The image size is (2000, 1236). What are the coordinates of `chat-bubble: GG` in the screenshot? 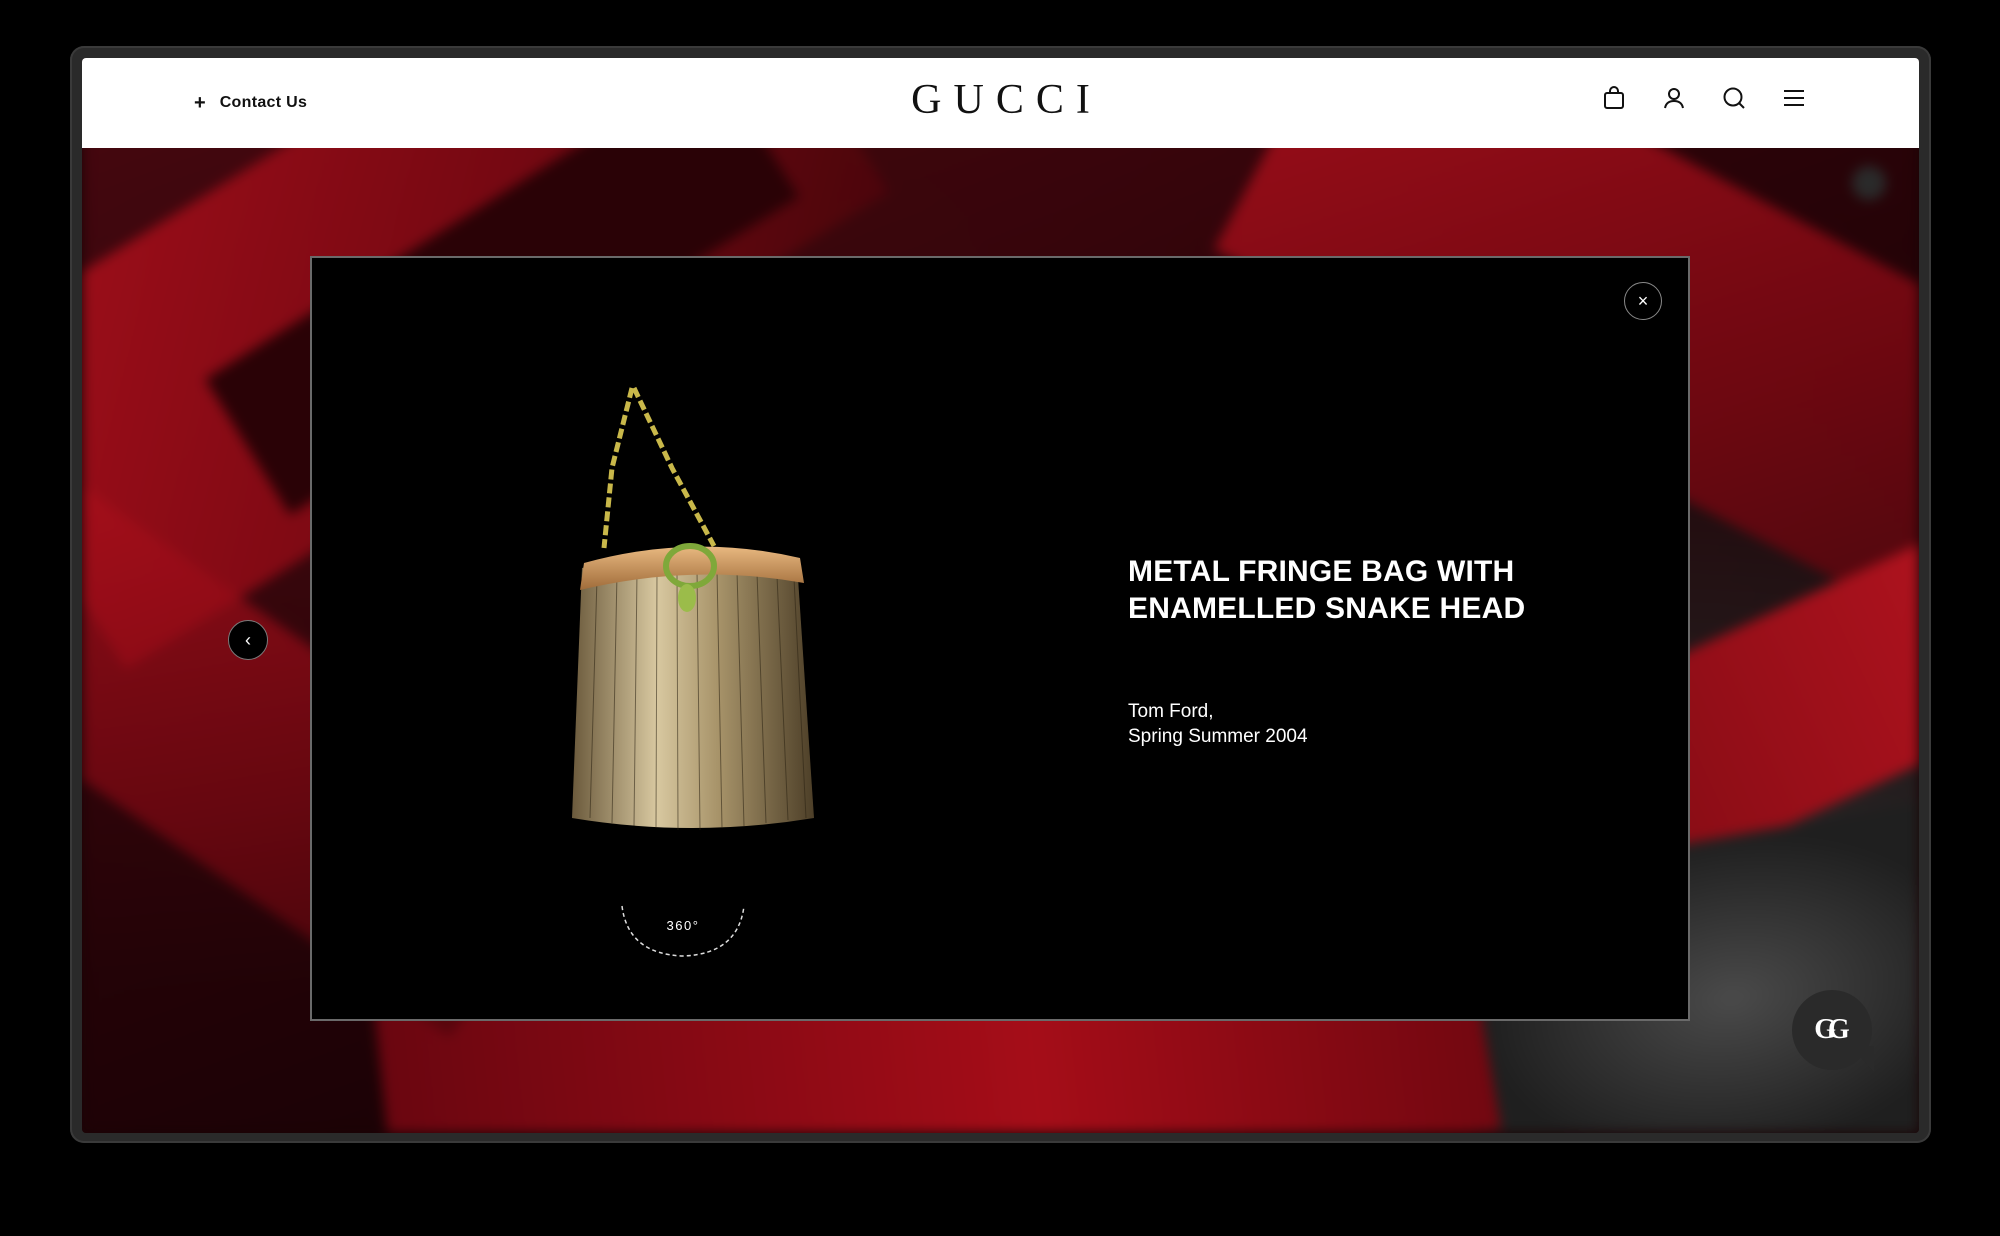 It's located at (1832, 1030).